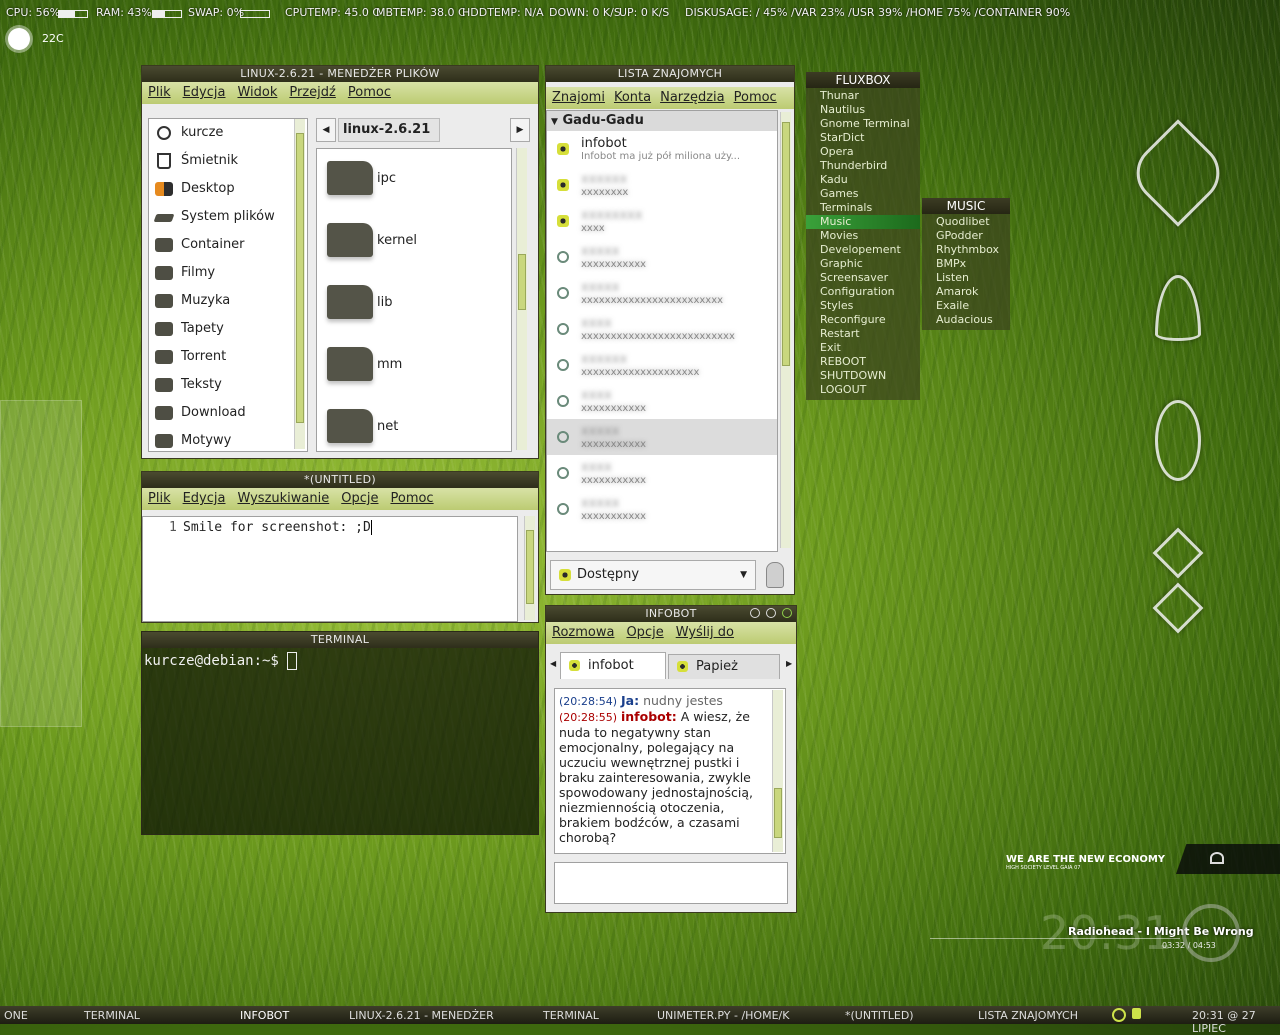  Describe the element at coordinates (228, 161) in the screenshot. I see `place-item-trash: Śmietnik` at that location.